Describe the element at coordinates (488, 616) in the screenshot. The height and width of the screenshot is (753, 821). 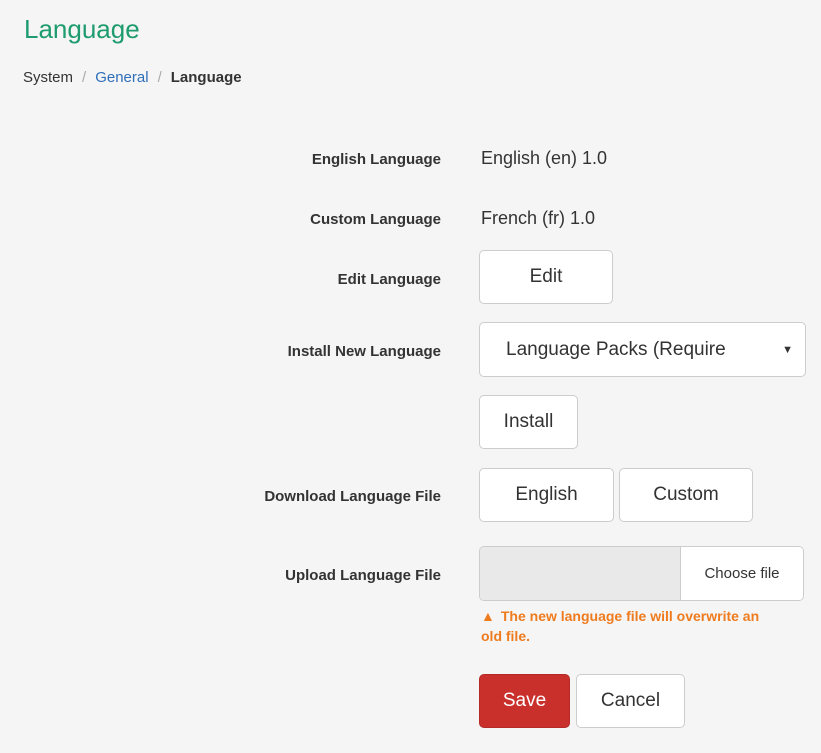
I see `warning-triangle-icon: ▲` at that location.